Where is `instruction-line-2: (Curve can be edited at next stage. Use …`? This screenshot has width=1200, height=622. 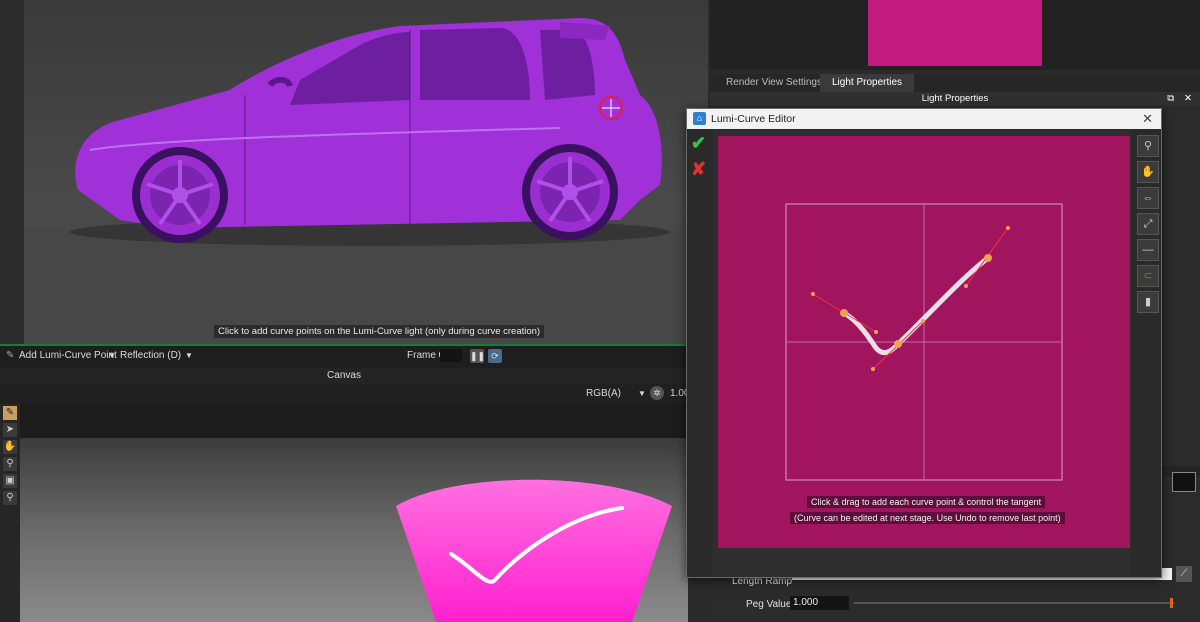 instruction-line-2: (Curve can be edited at next stage. Use … is located at coordinates (927, 518).